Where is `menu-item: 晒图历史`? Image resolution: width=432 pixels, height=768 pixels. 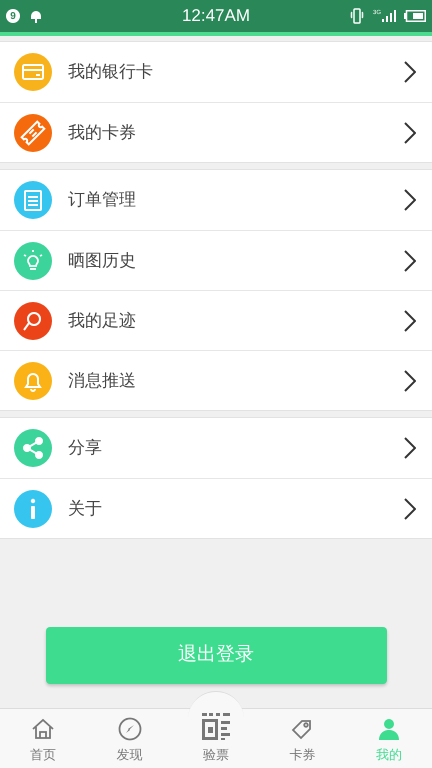
menu-item: 晒图历史 is located at coordinates (216, 260).